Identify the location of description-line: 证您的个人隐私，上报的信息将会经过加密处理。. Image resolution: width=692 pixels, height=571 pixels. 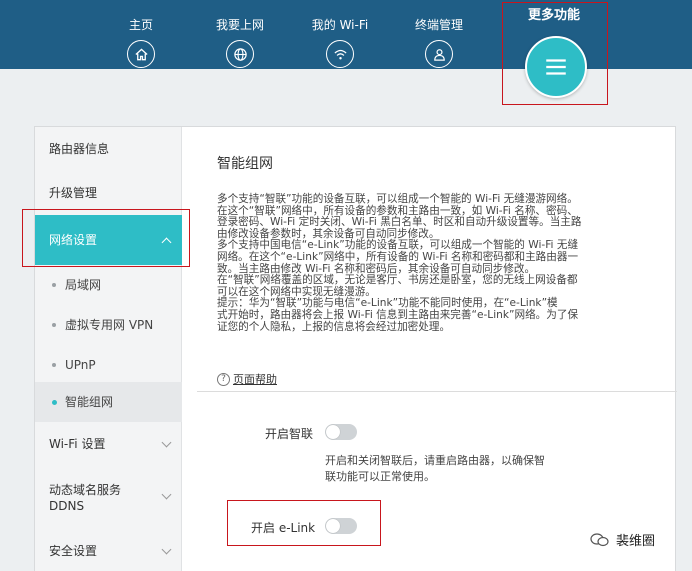
(334, 326).